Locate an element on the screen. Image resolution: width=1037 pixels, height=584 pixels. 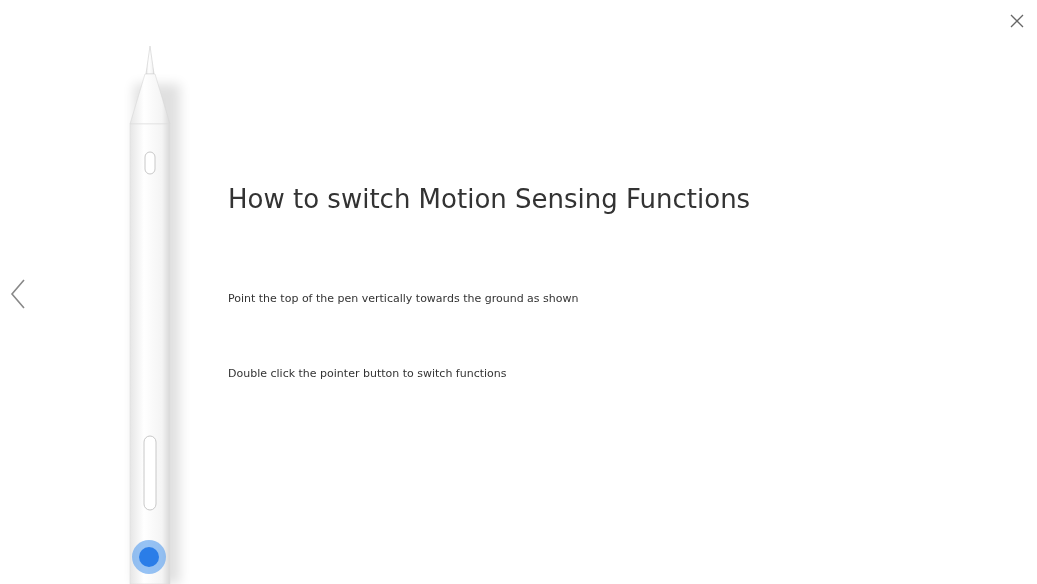
close-button is located at coordinates (1017, 21).